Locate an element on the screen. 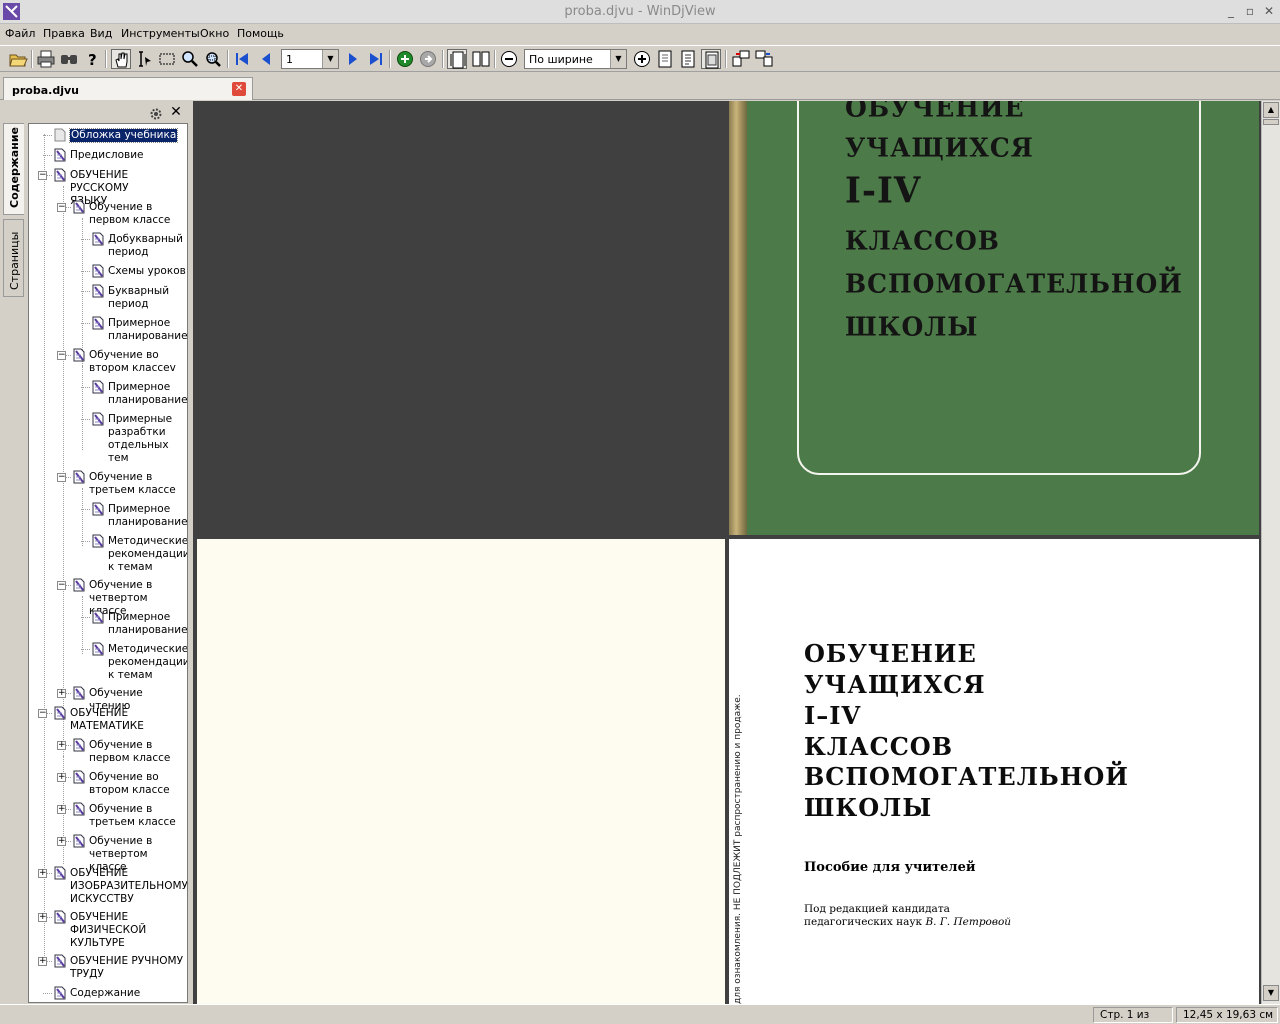 The width and height of the screenshot is (1280, 1024). tree-item: Обучение во втором классе is located at coordinates (129, 784).